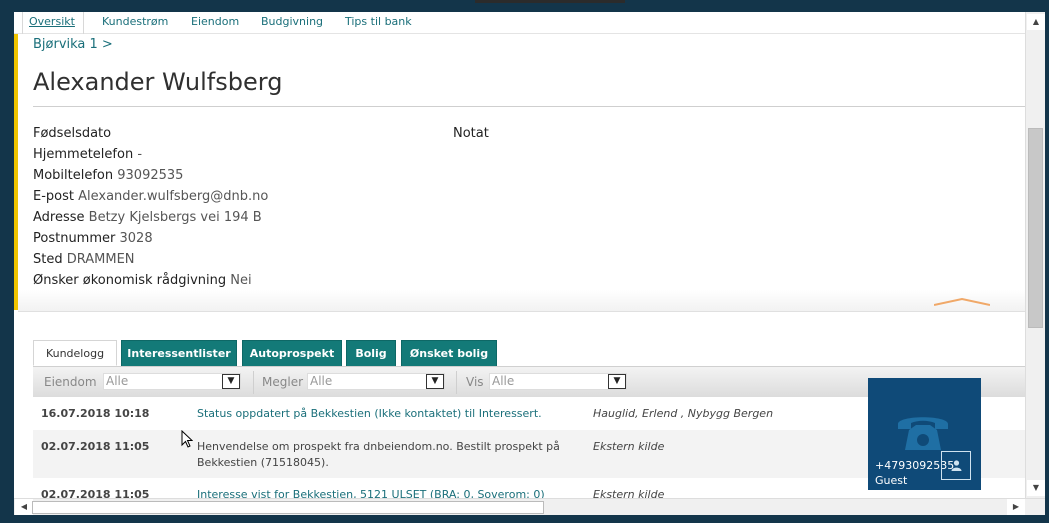 Image resolution: width=1049 pixels, height=523 pixels. Describe the element at coordinates (503, 381) in the screenshot. I see `filter-vis-value: Alle` at that location.